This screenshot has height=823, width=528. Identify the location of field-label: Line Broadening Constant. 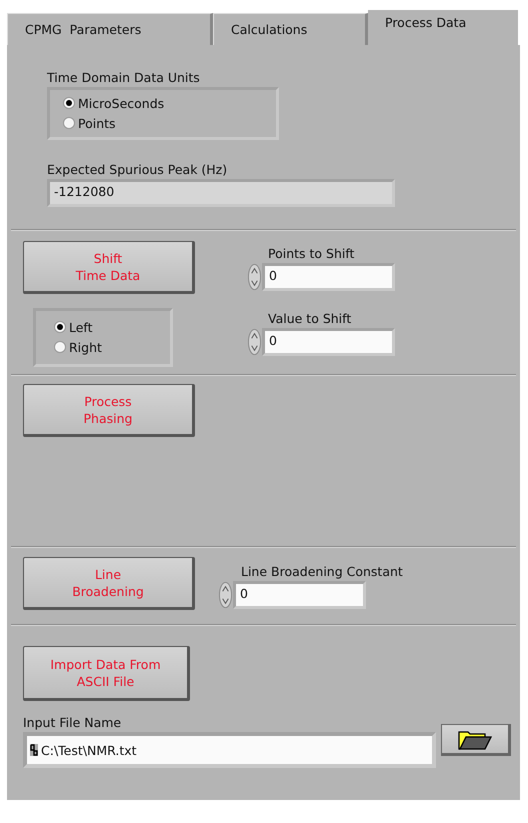
(322, 571).